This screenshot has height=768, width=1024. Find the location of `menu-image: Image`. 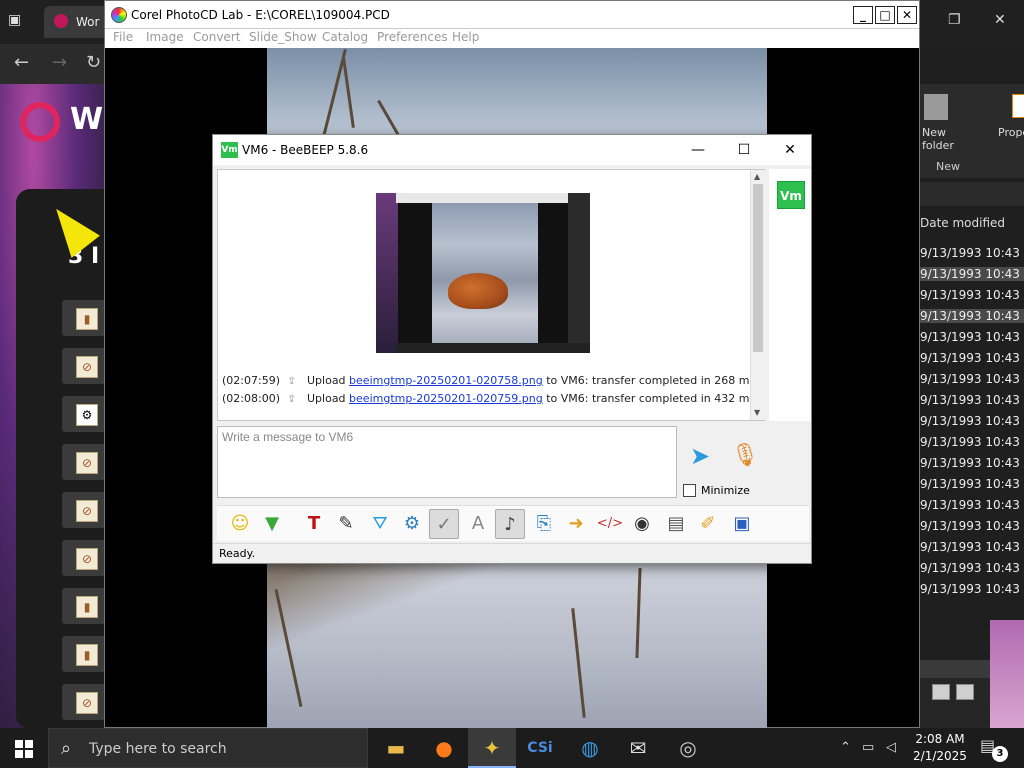

menu-image: Image is located at coordinates (165, 37).